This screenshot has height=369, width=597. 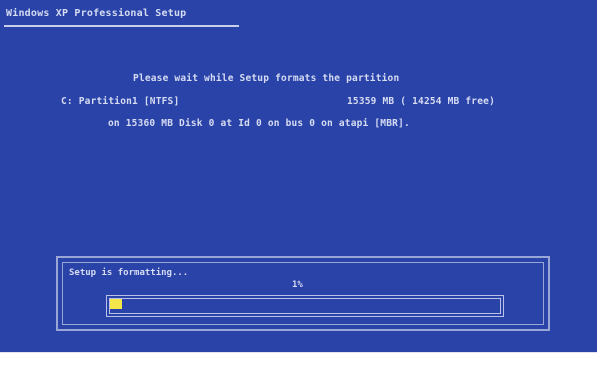 What do you see at coordinates (116, 304) in the screenshot?
I see `progress-bar-fill` at bounding box center [116, 304].